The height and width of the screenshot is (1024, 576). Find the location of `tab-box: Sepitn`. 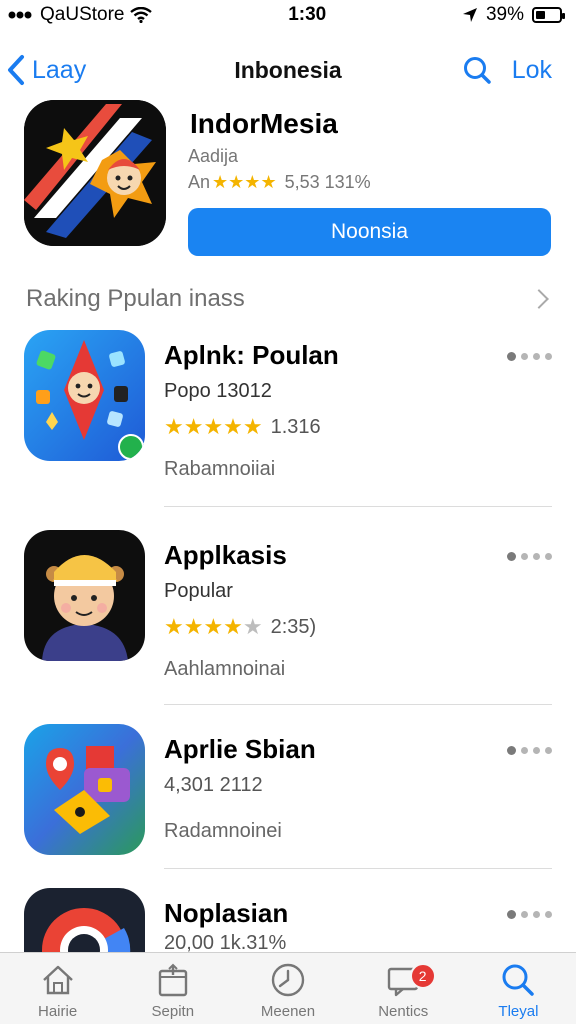

tab-box: Sepitn is located at coordinates (172, 988).